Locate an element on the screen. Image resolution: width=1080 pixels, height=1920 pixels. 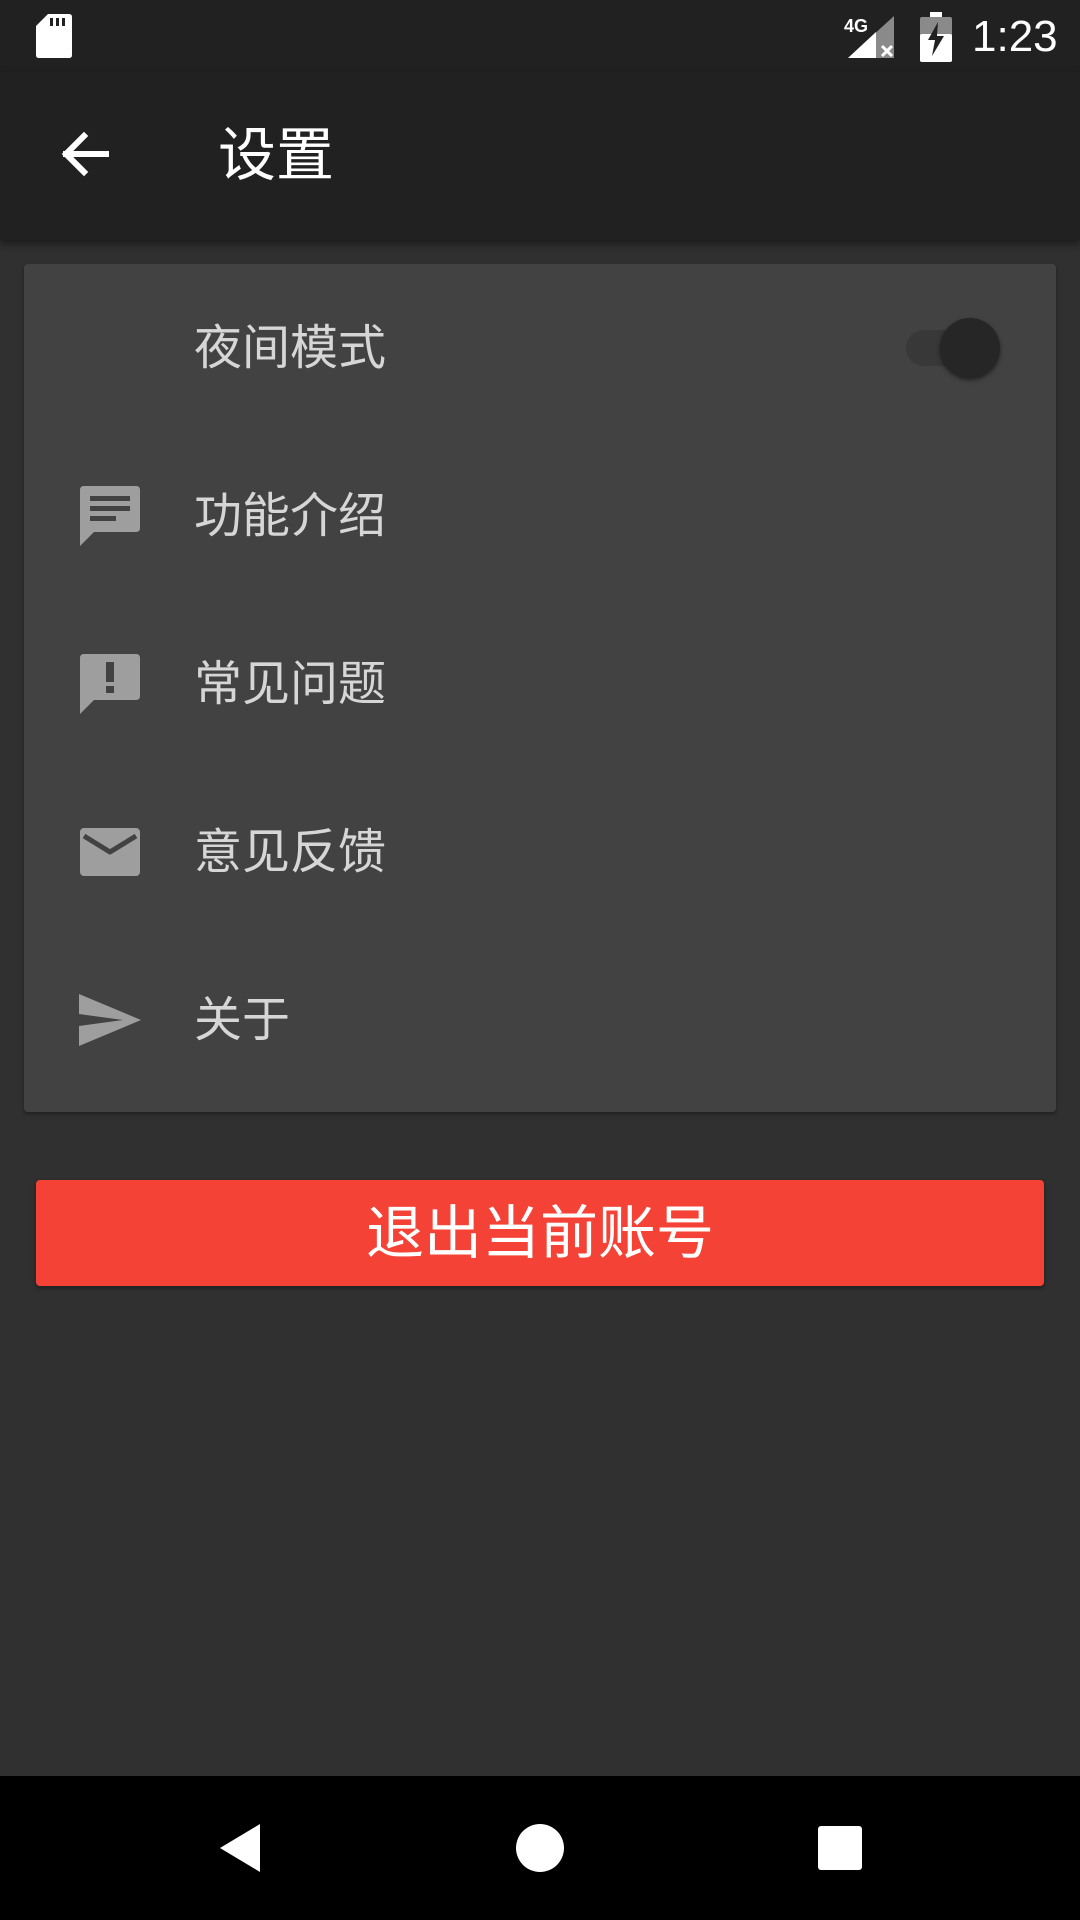
navigation-bar is located at coordinates (540, 1848).